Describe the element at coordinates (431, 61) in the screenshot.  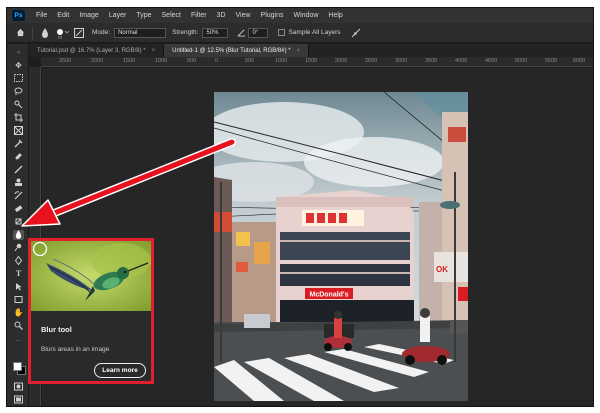
I see `ruler-tick: 3500` at that location.